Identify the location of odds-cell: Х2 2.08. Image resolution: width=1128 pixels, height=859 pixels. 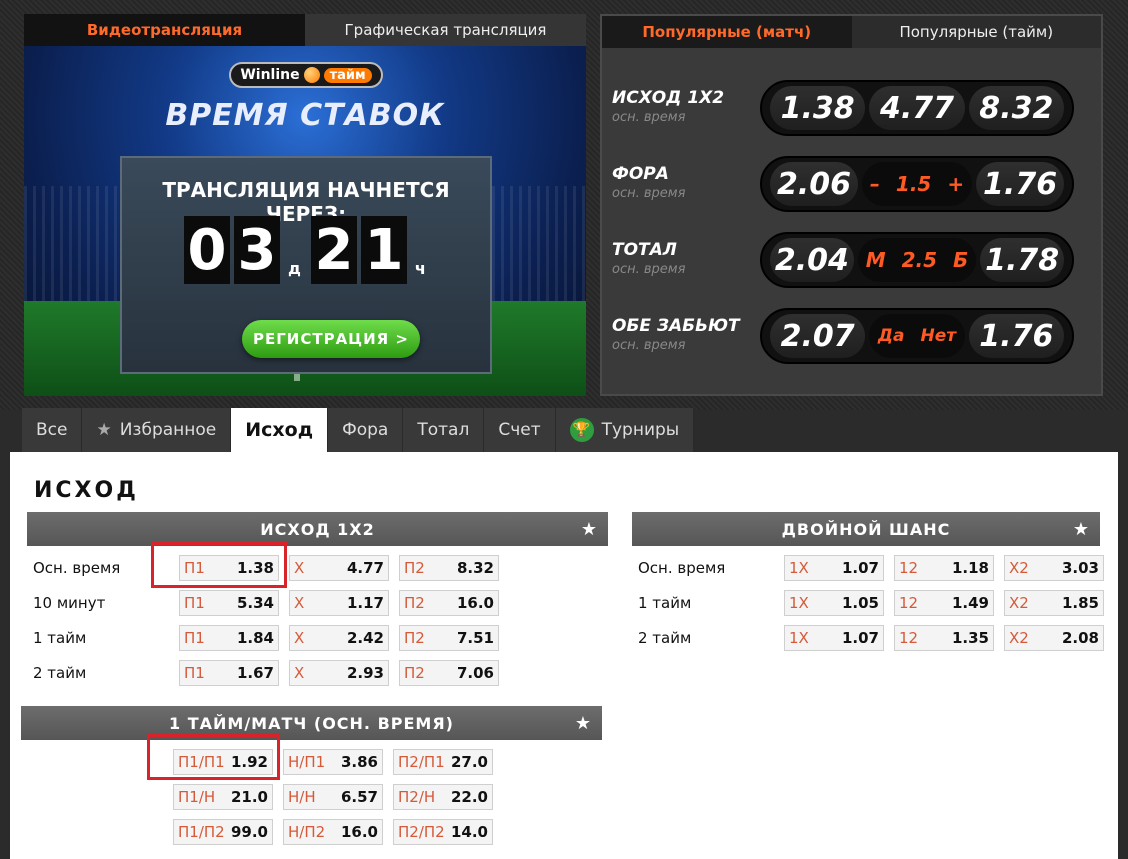
(1054, 638).